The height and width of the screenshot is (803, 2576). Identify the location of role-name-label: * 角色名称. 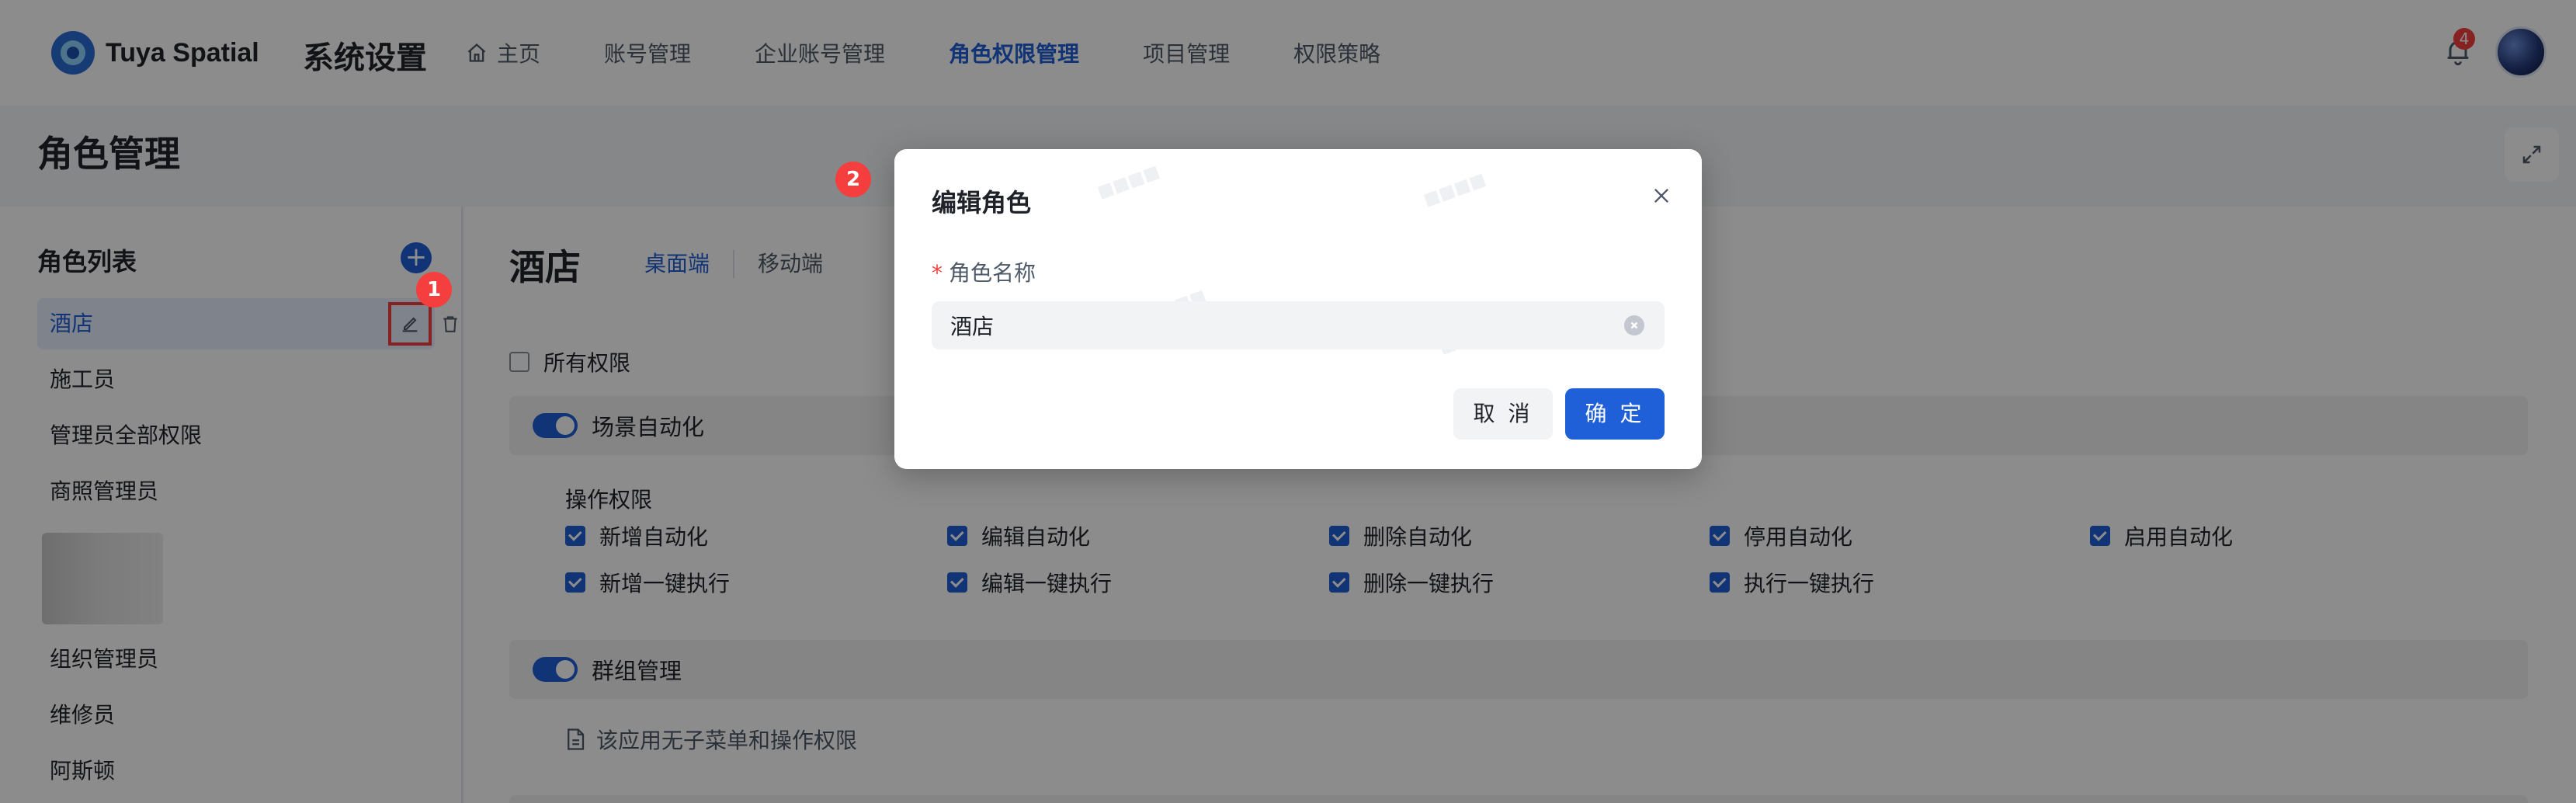
(984, 271).